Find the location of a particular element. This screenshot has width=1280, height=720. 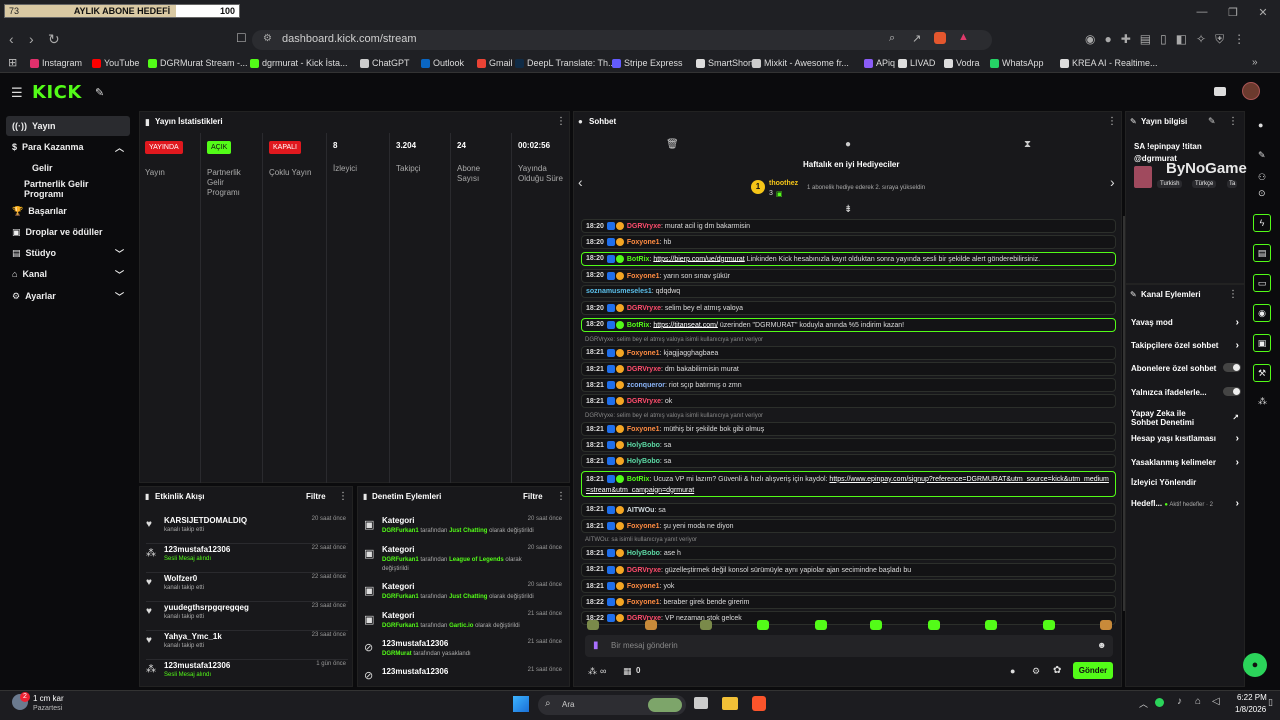

chat-message: 18:21 Foxyone1: kjagjjagghagbaea is located at coordinates (848, 352).